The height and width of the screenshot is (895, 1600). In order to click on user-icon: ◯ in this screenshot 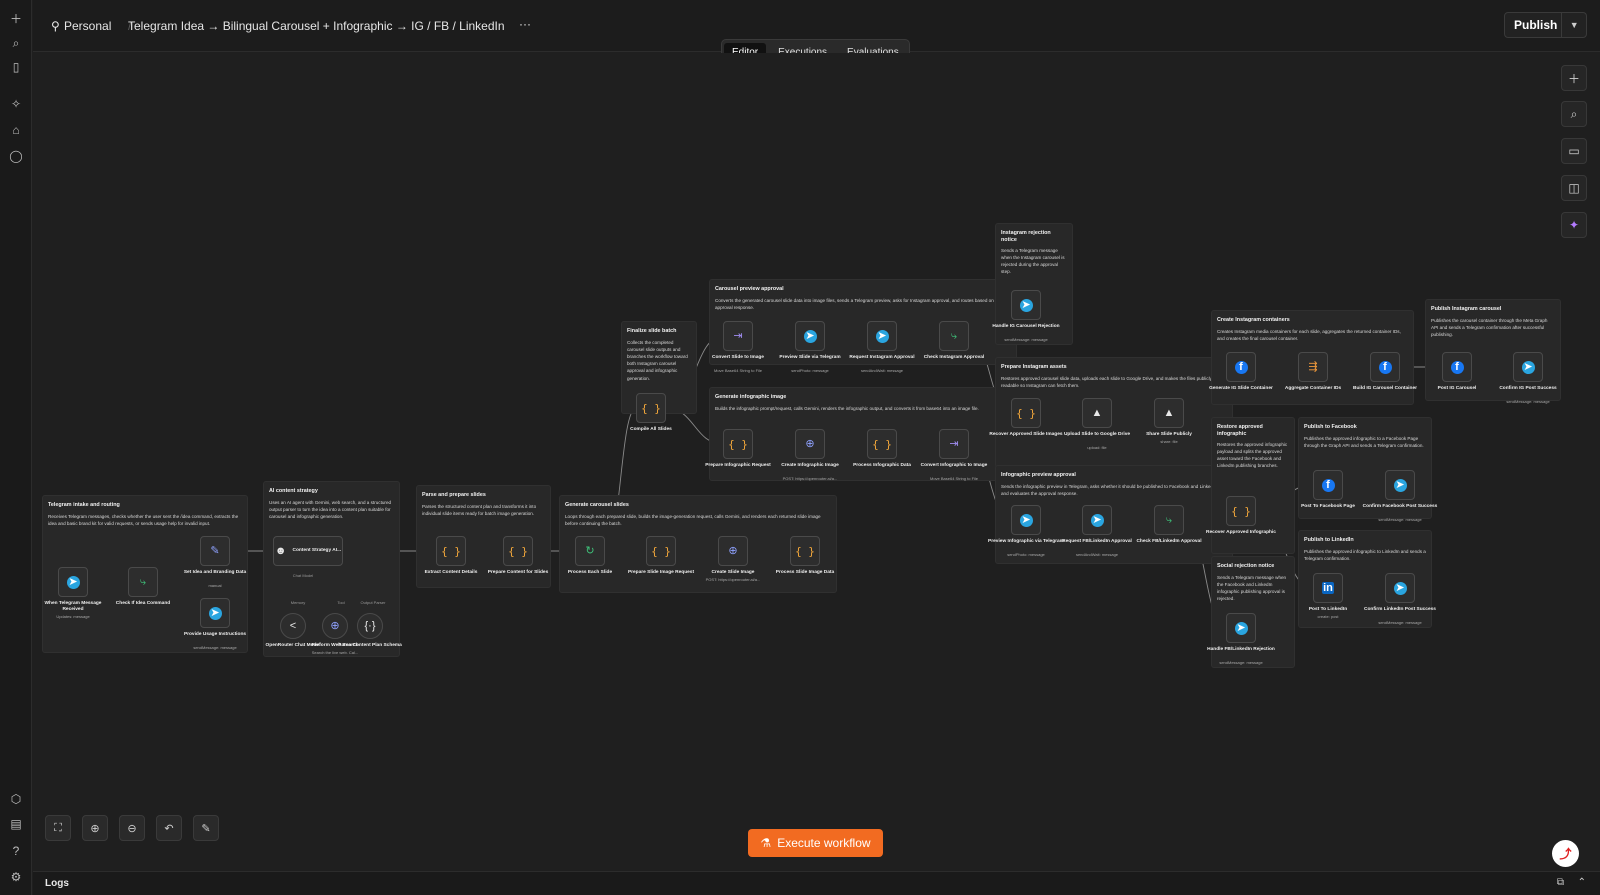, I will do `click(16, 156)`.